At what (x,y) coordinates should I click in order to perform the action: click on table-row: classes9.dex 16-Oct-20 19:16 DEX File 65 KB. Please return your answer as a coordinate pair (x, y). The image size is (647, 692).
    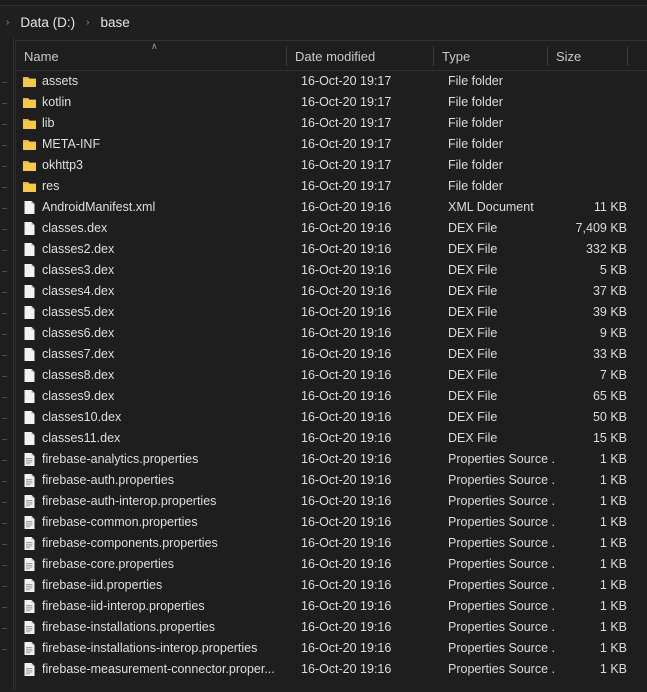
    Looking at the image, I should click on (331, 396).